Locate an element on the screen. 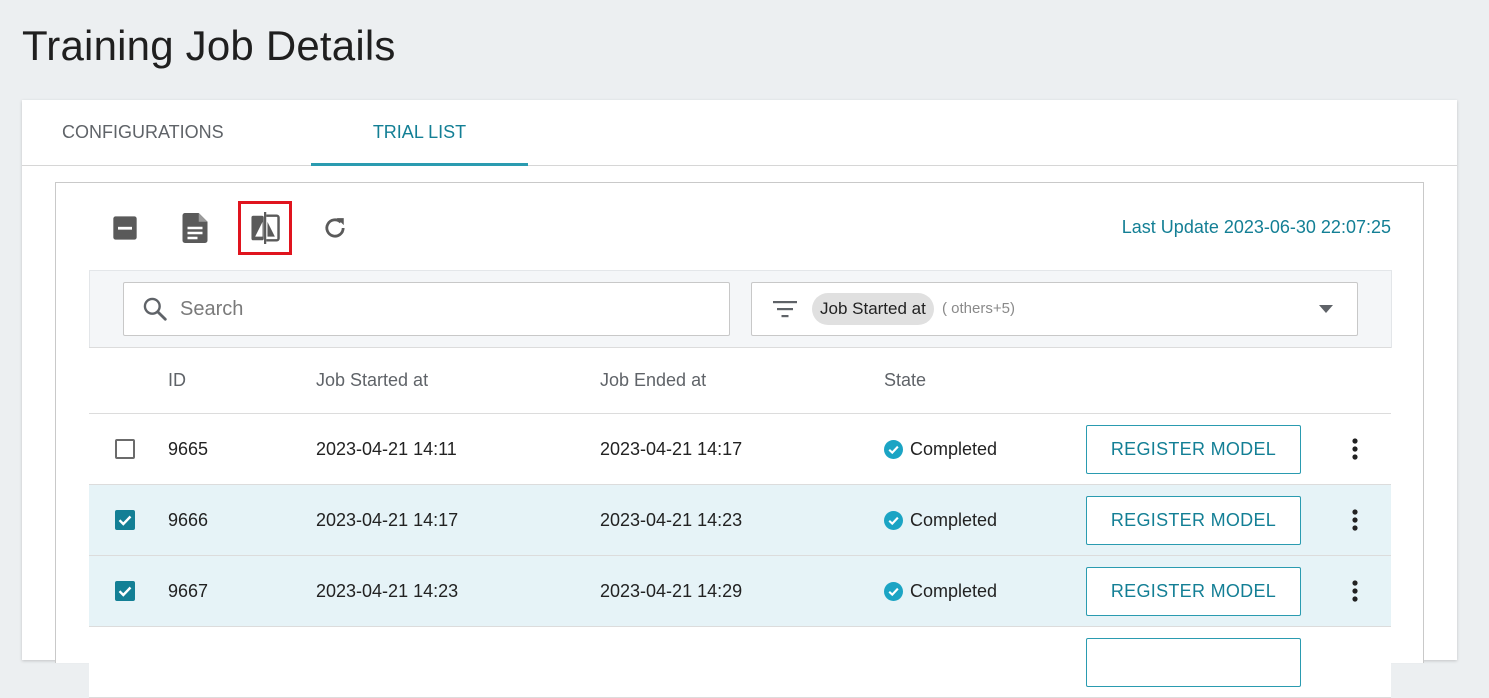 The width and height of the screenshot is (1489, 698). compare-icon is located at coordinates (265, 228).